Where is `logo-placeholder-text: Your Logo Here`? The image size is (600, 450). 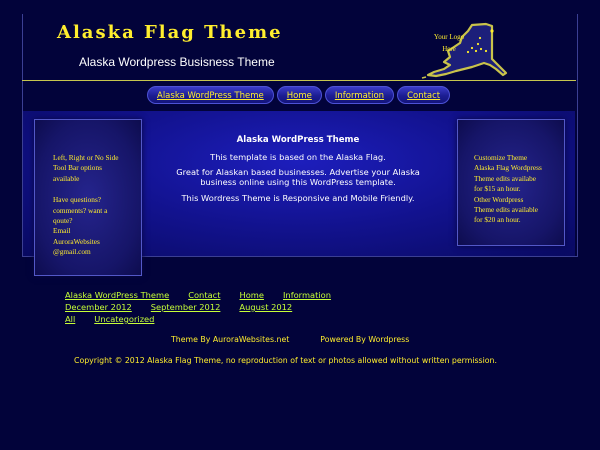 logo-placeholder-text: Your Logo Here is located at coordinates (449, 43).